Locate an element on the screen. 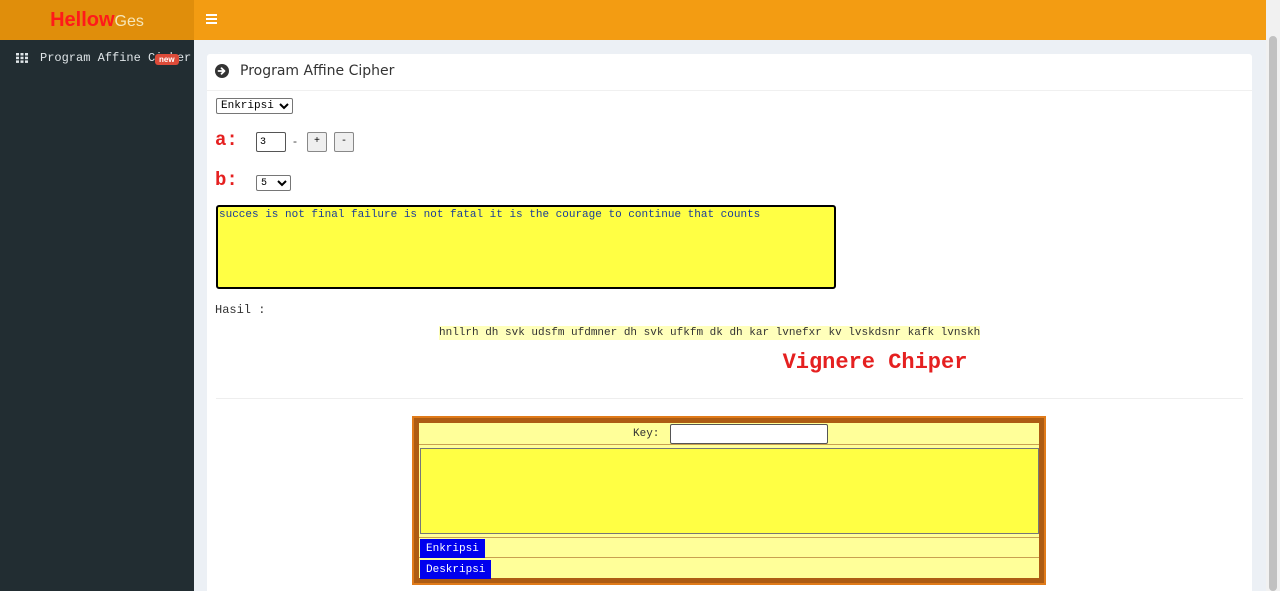 This screenshot has height=591, width=1280. sidebar: Program Affine Cipher new is located at coordinates (97, 315).